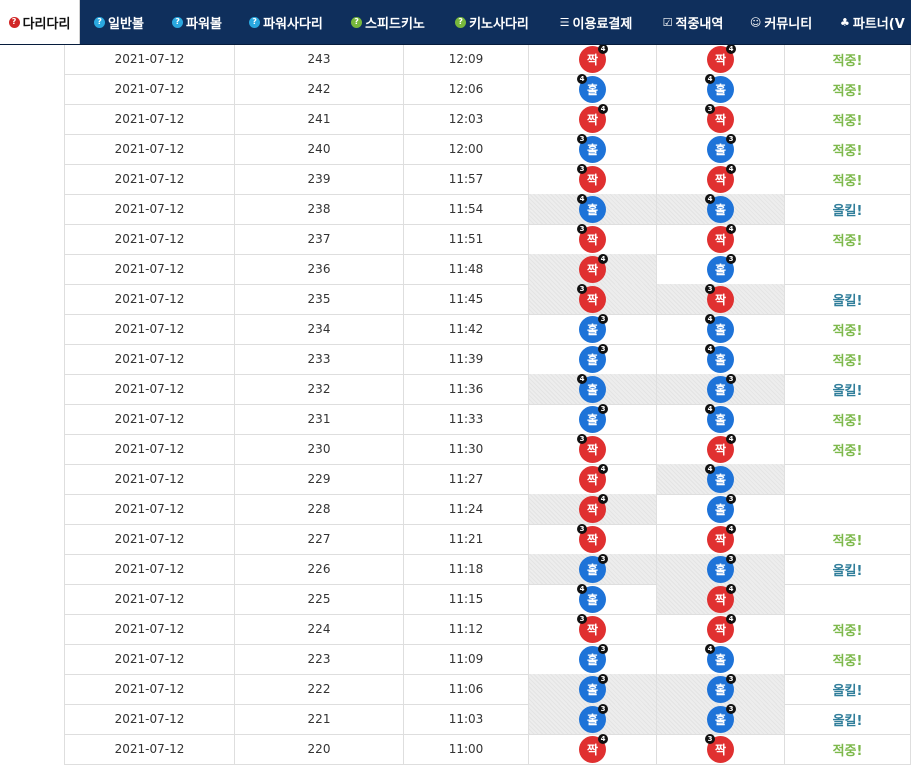 This screenshot has width=911, height=767. I want to click on table-row: 2021-07-12 241 12:03 짝 4 짝 3 적중!, so click(487, 119).